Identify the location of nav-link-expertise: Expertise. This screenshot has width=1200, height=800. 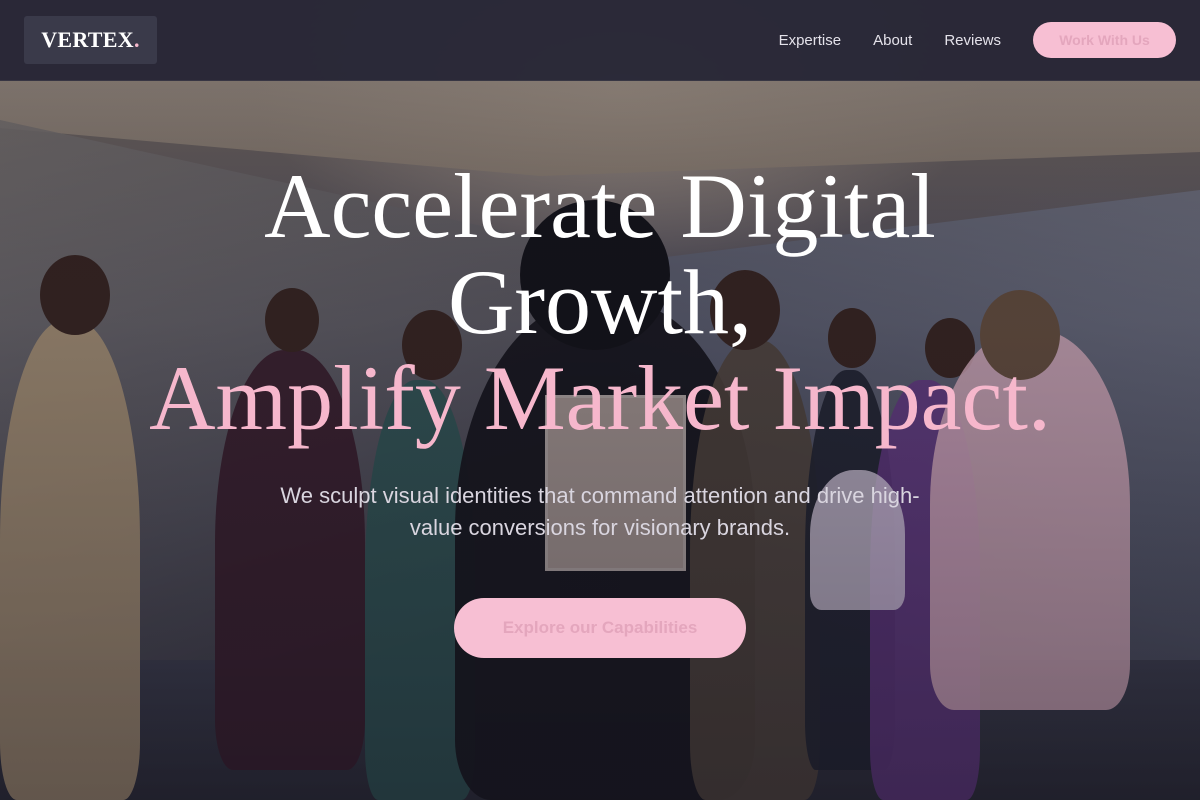
(810, 40).